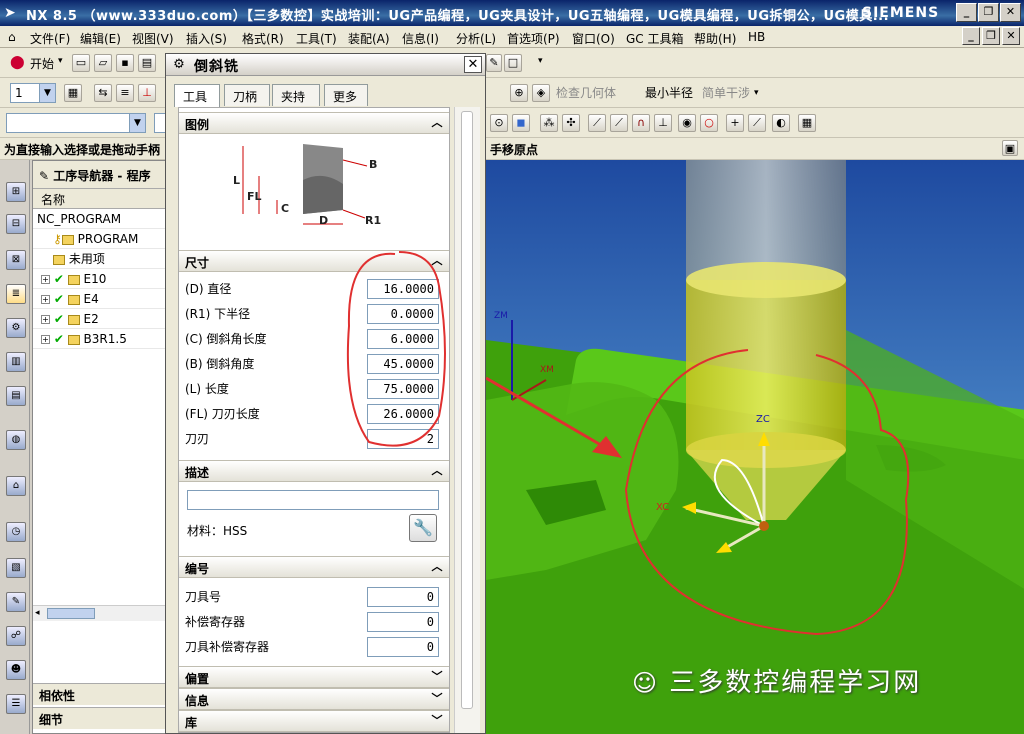  Describe the element at coordinates (125, 93) in the screenshot. I see `layer-stack-icon: ≡` at that location.